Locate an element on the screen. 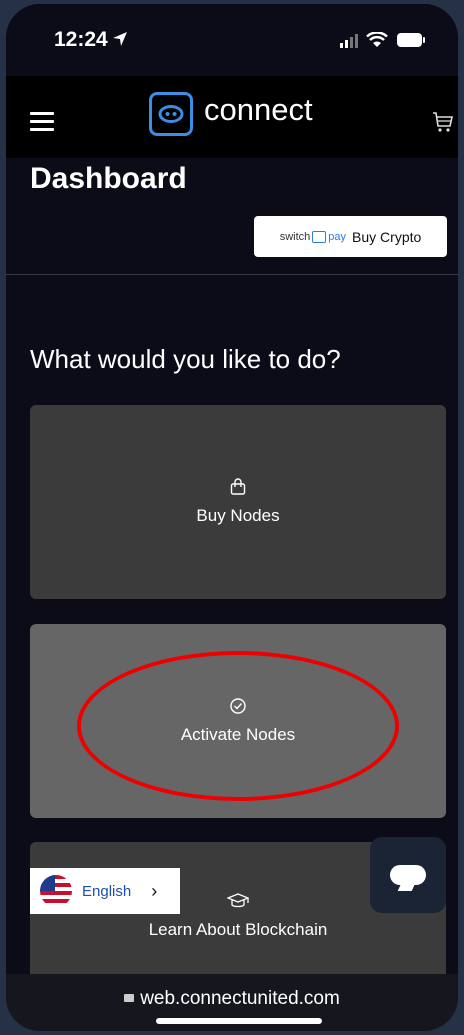 The height and width of the screenshot is (1035, 464). language-selector: English › is located at coordinates (105, 891).